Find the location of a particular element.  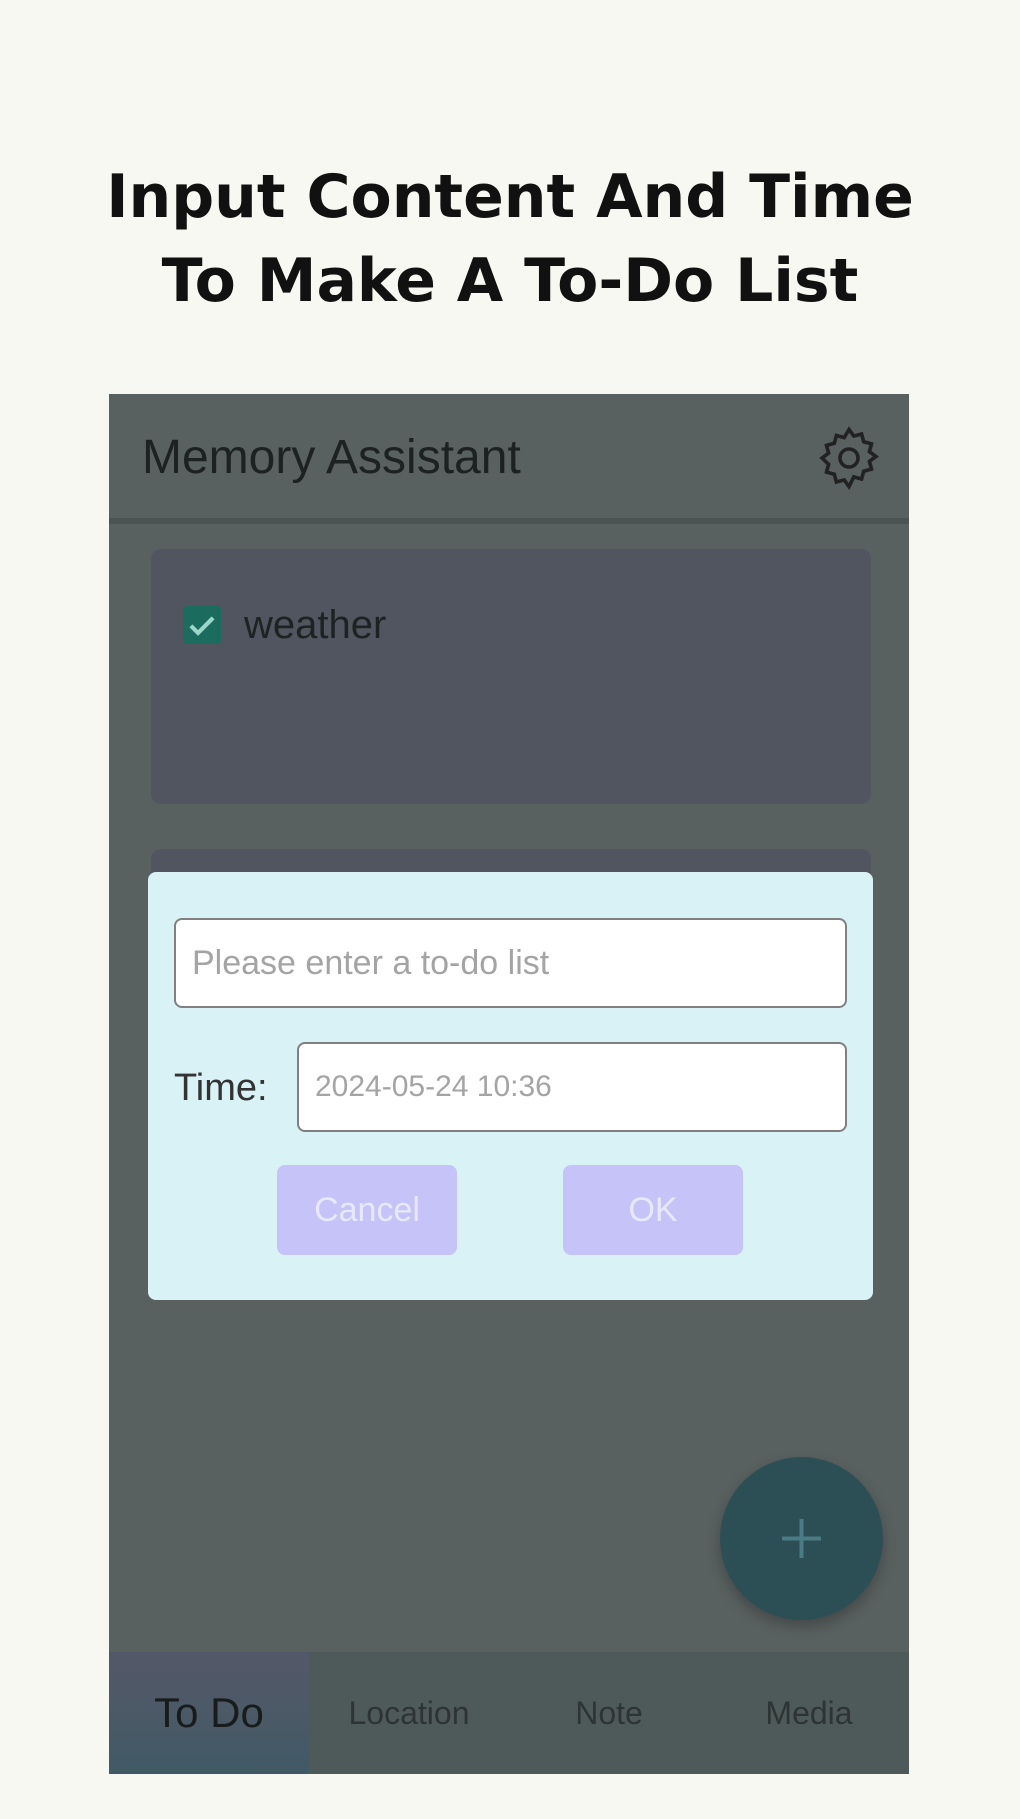

add-todo-fab is located at coordinates (801, 1538).